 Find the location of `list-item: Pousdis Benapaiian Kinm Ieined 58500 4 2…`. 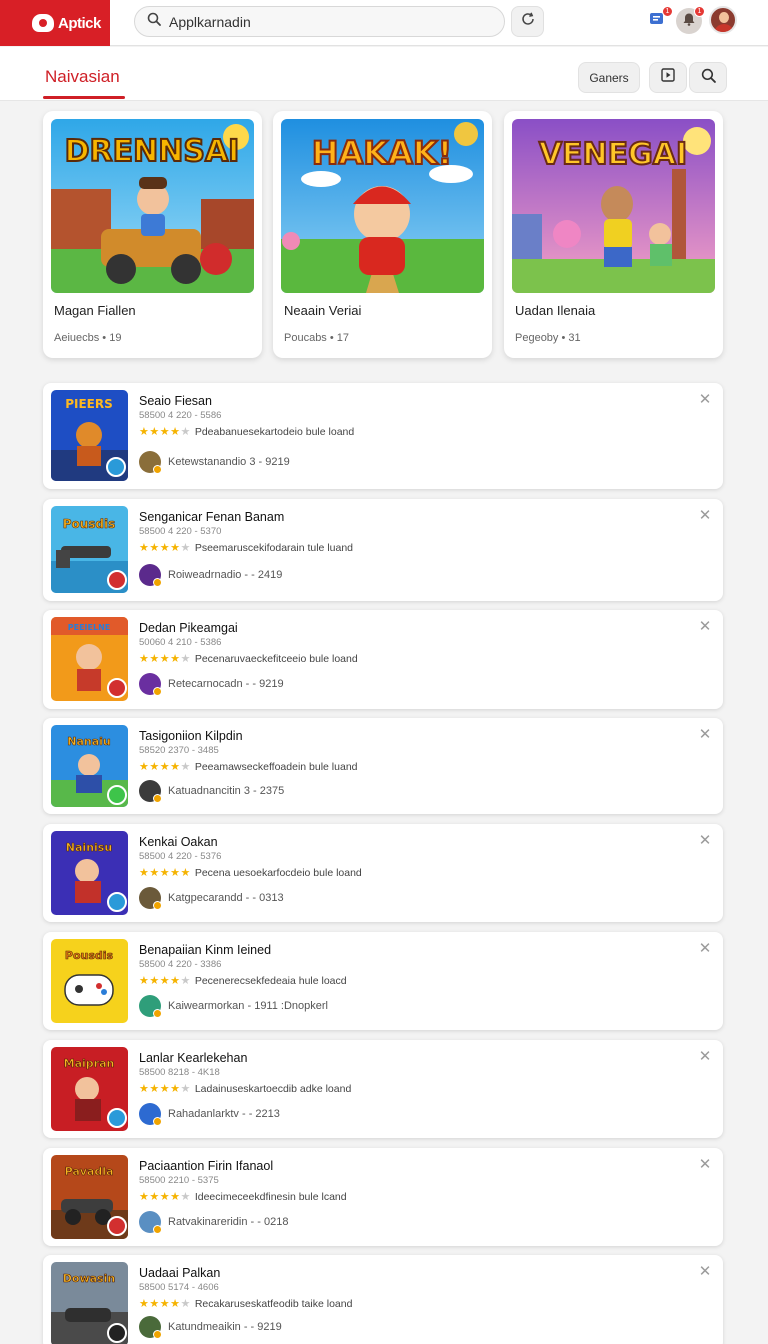

list-item: Pousdis Benapaiian Kinm Ieined 58500 4 2… is located at coordinates (383, 981).